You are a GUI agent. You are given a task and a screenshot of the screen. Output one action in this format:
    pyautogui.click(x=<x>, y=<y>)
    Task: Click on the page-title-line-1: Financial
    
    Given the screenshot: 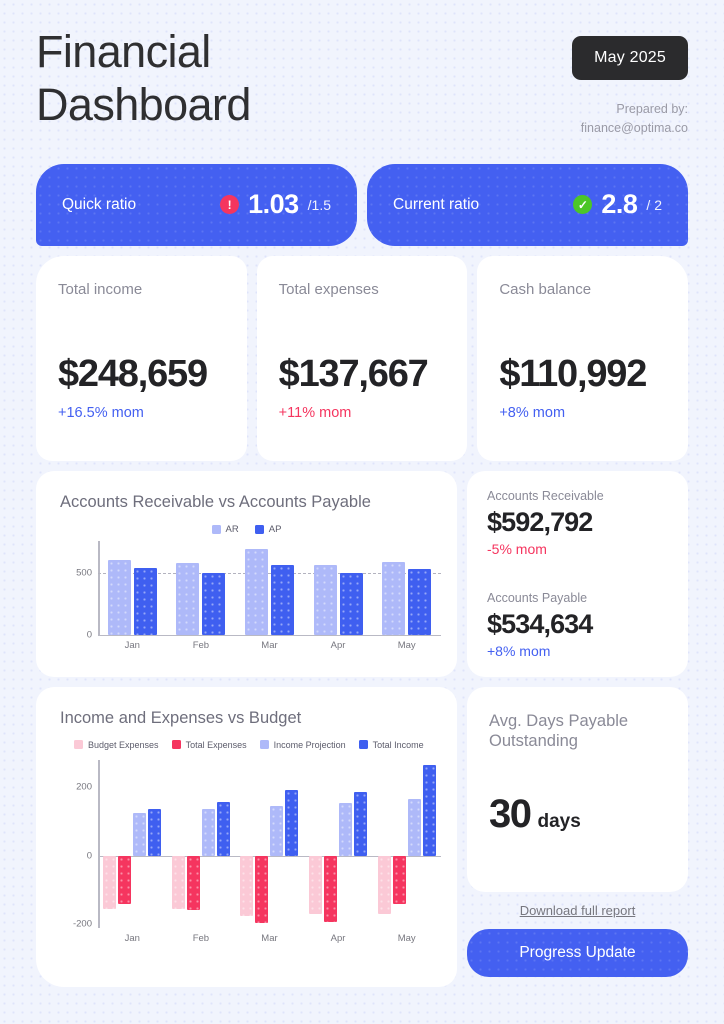 What is the action you would take?
    pyautogui.click(x=123, y=51)
    